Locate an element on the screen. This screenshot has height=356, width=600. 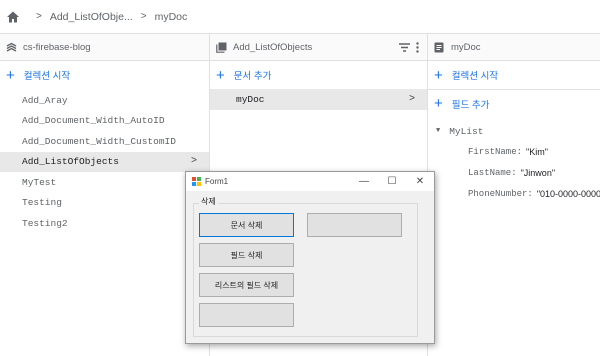
root-column-title: cs-firebase-blog is located at coordinates (57, 47).